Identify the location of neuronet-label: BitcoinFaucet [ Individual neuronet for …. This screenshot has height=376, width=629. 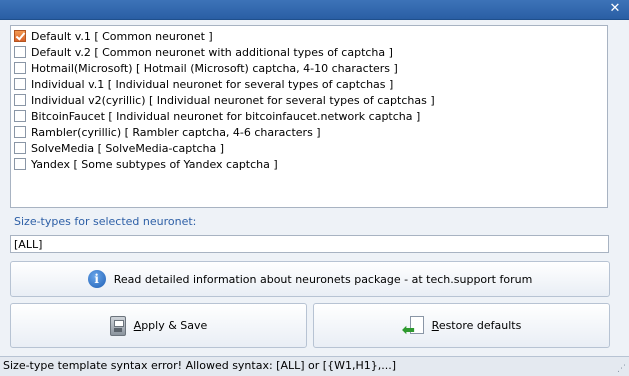
(226, 116).